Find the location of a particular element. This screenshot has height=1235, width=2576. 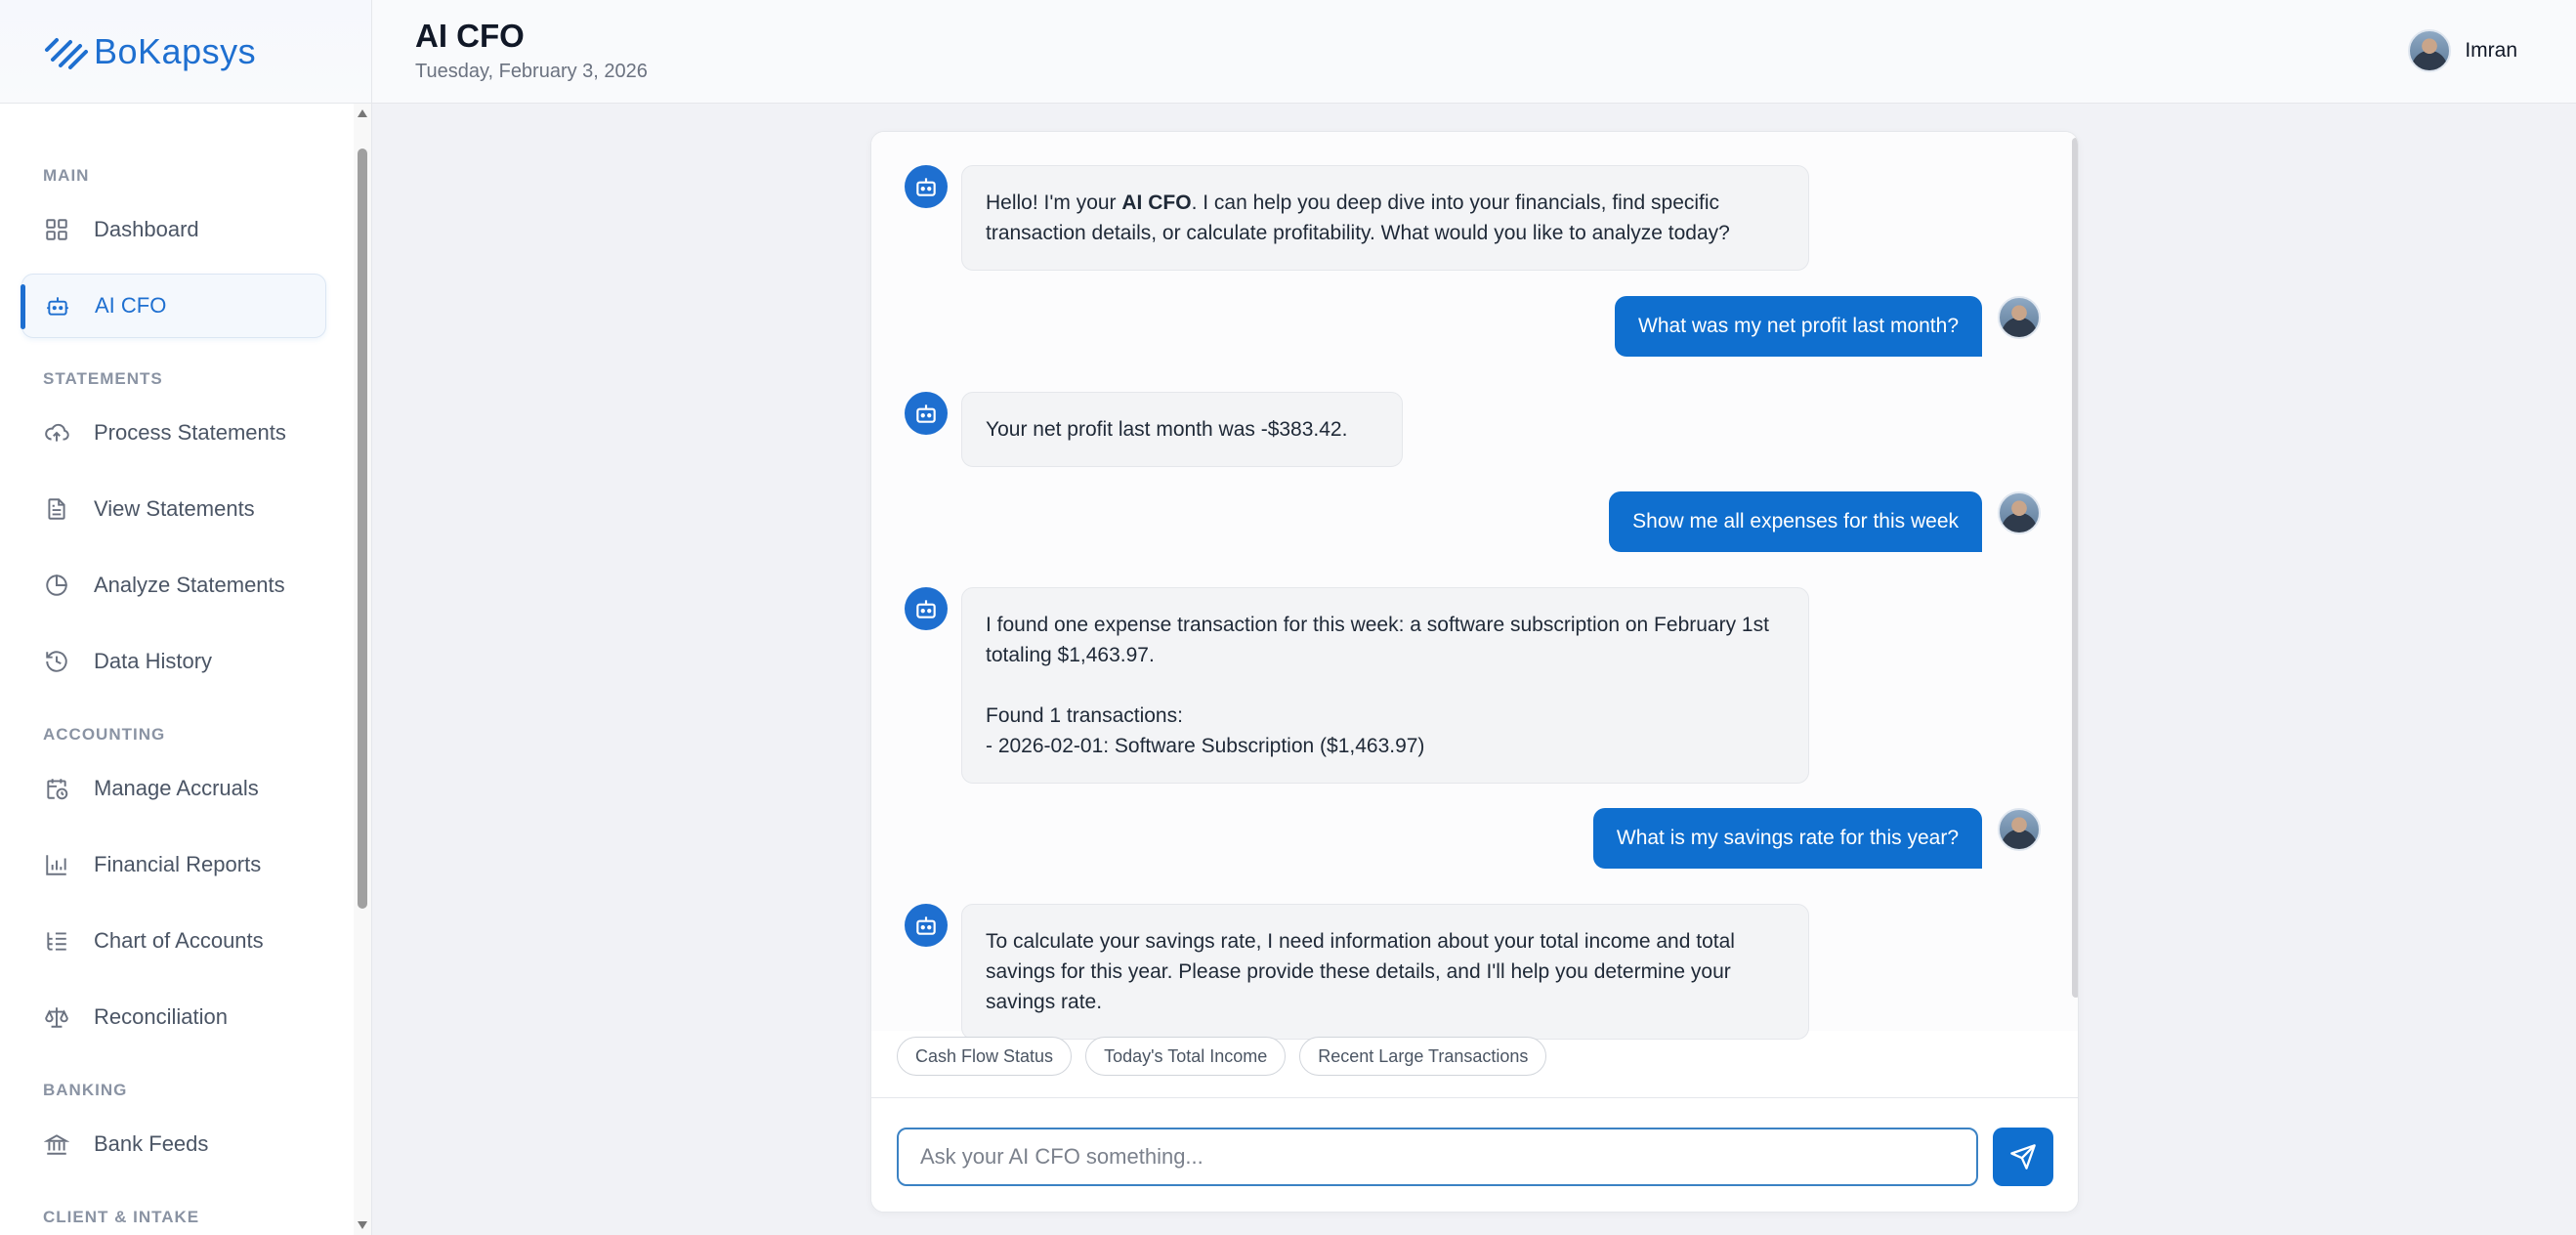

suggestion-chip: Cash Flow Status is located at coordinates (985, 1056).